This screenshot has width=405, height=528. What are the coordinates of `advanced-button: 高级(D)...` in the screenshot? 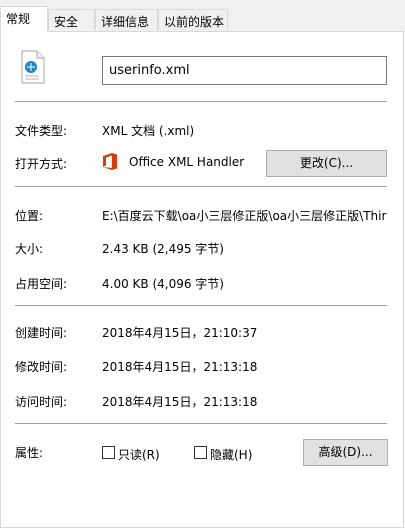 It's located at (345, 452).